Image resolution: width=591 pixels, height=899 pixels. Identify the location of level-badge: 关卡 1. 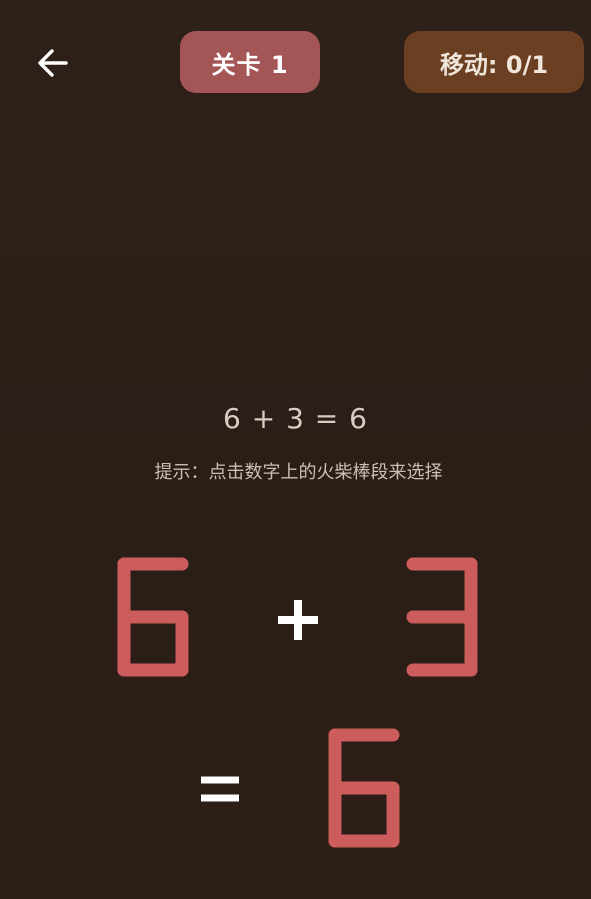
(250, 62).